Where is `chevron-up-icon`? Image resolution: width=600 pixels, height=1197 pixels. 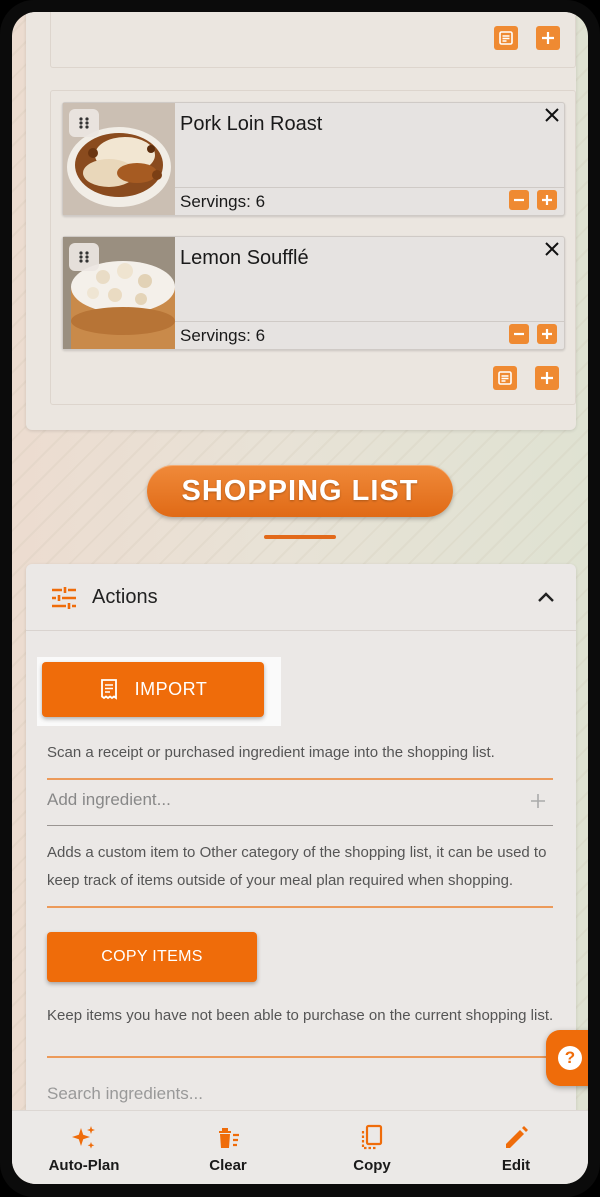
chevron-up-icon is located at coordinates (546, 598).